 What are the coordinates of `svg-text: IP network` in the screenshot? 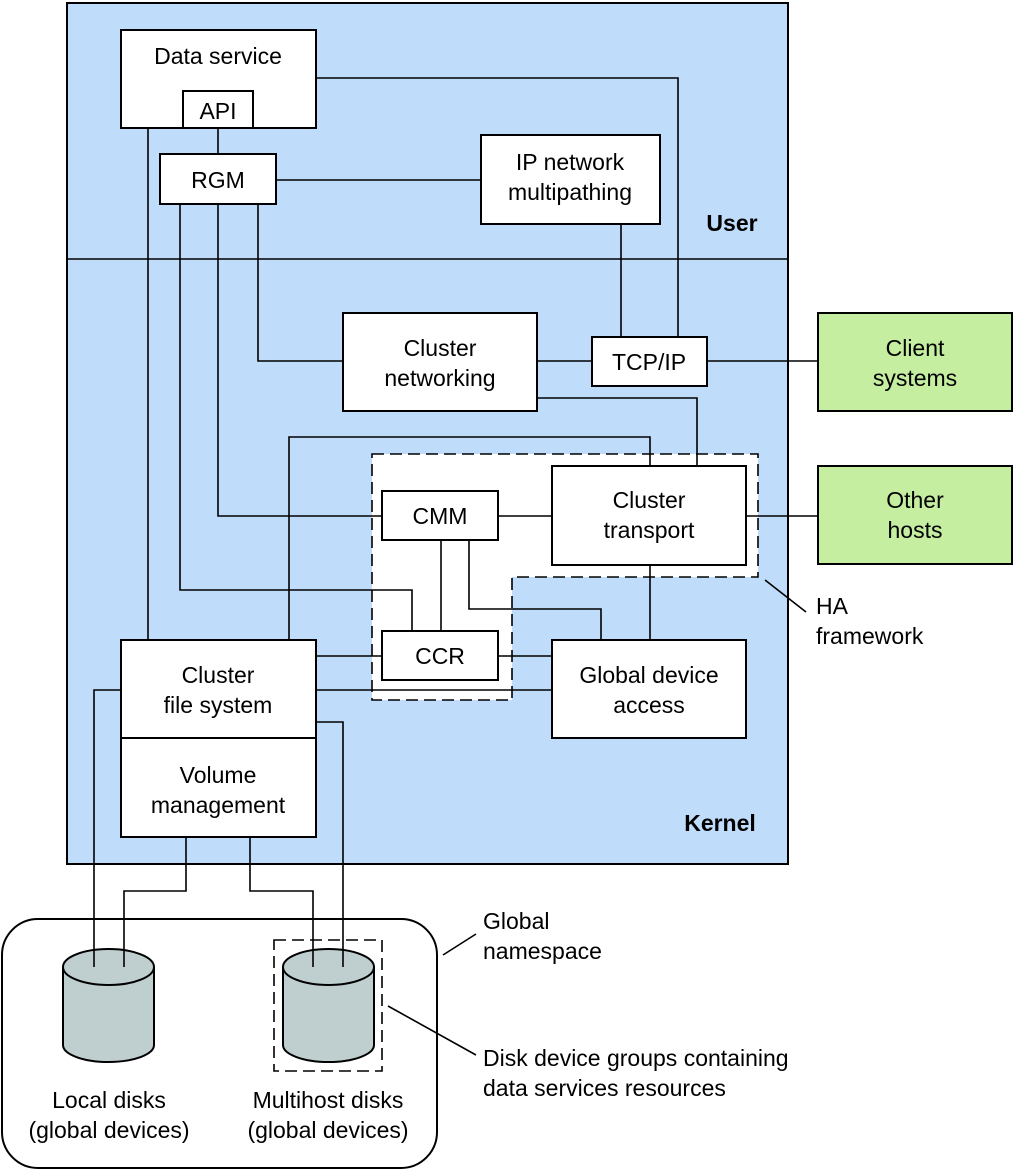 It's located at (570, 162).